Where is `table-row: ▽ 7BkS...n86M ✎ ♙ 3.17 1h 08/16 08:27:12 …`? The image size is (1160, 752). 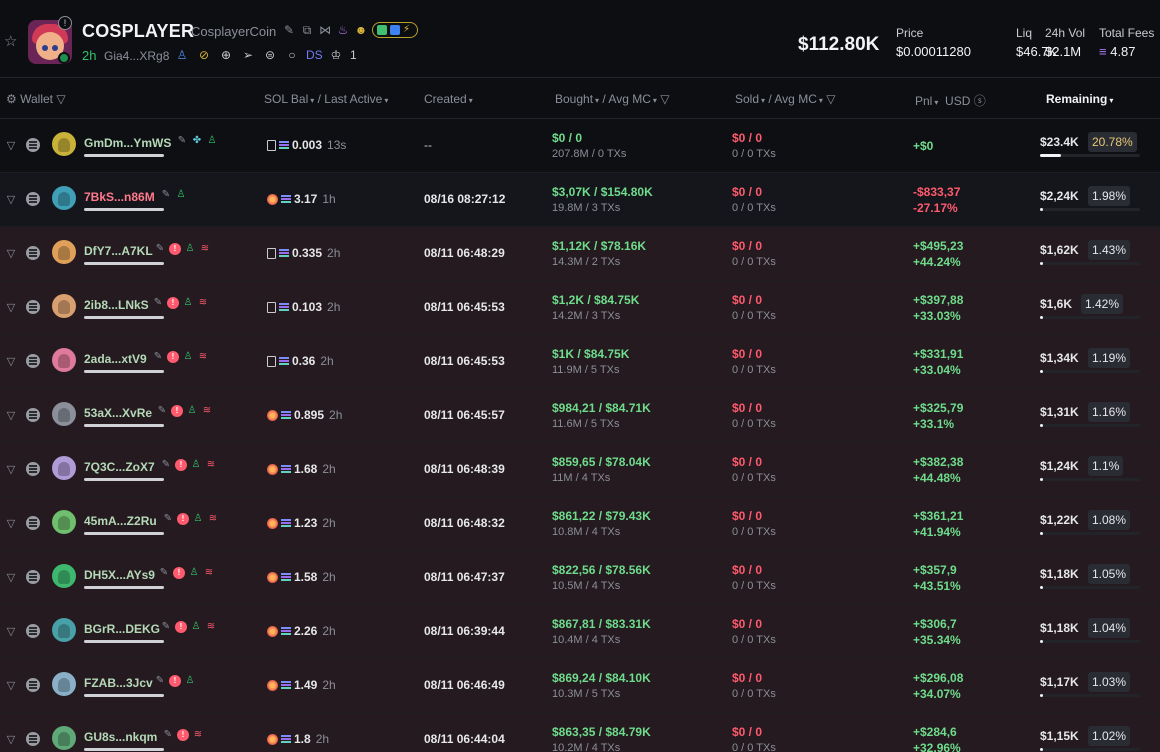 table-row: ▽ 7BkS...n86M ✎ ♙ 3.17 1h 08/16 08:27:12 … is located at coordinates (580, 200).